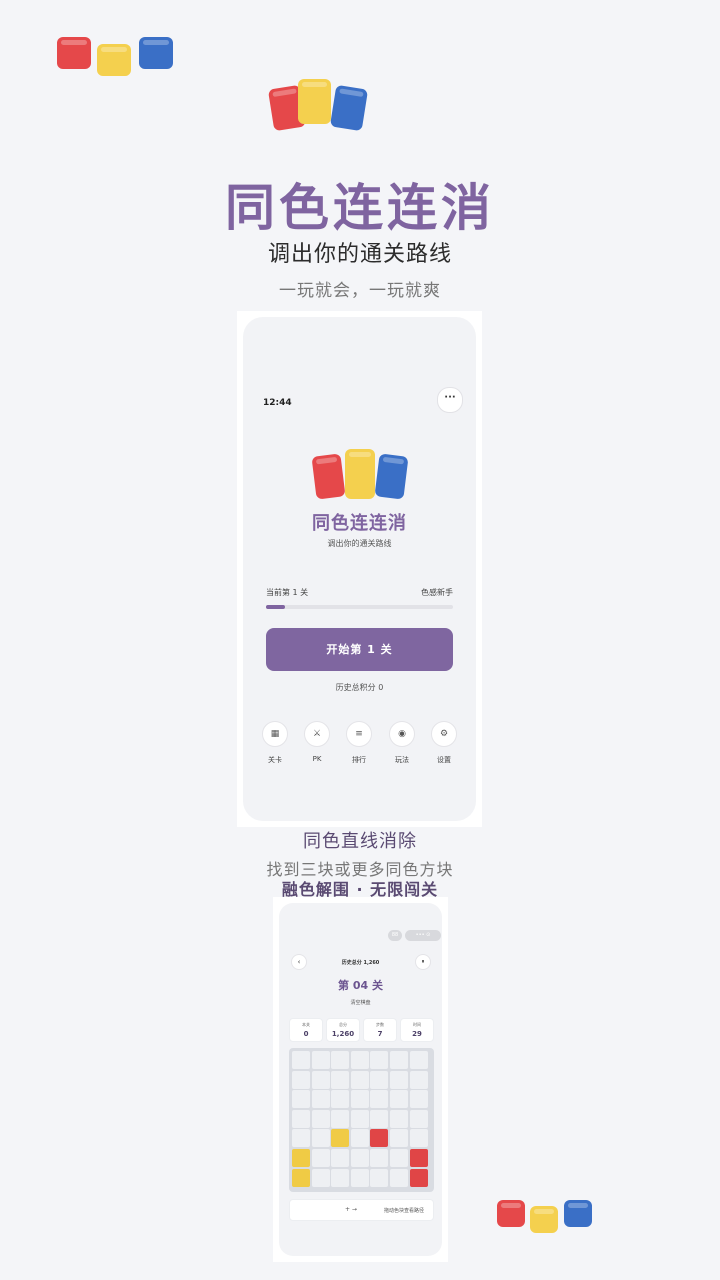 This screenshot has height=1280, width=720. Describe the element at coordinates (306, 1034) in the screenshot. I see `stat-value: 0` at that location.